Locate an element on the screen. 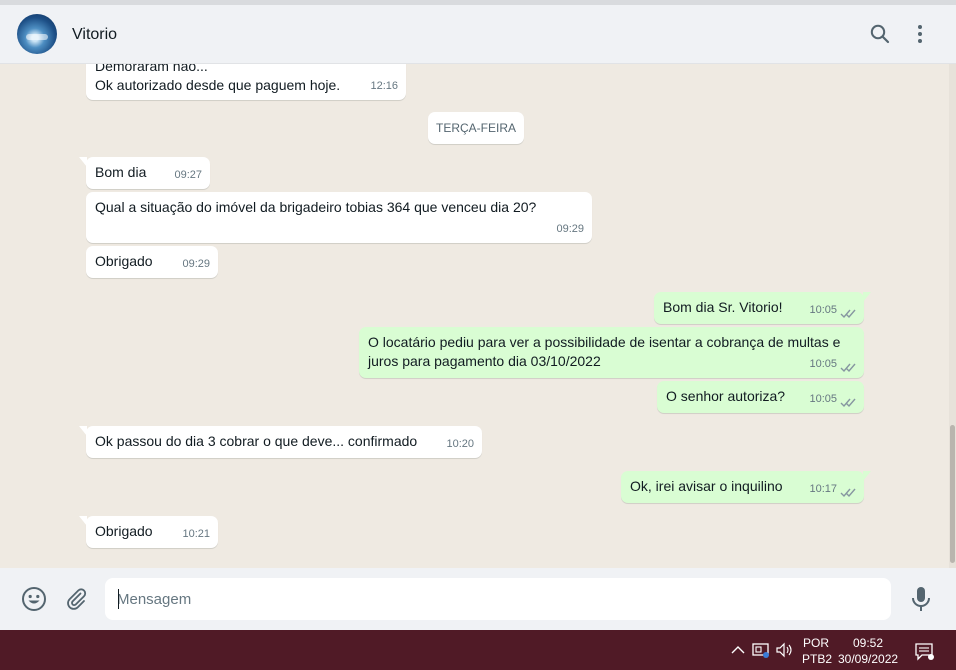 This screenshot has height=670, width=956. chevron-up-icon is located at coordinates (738, 650).